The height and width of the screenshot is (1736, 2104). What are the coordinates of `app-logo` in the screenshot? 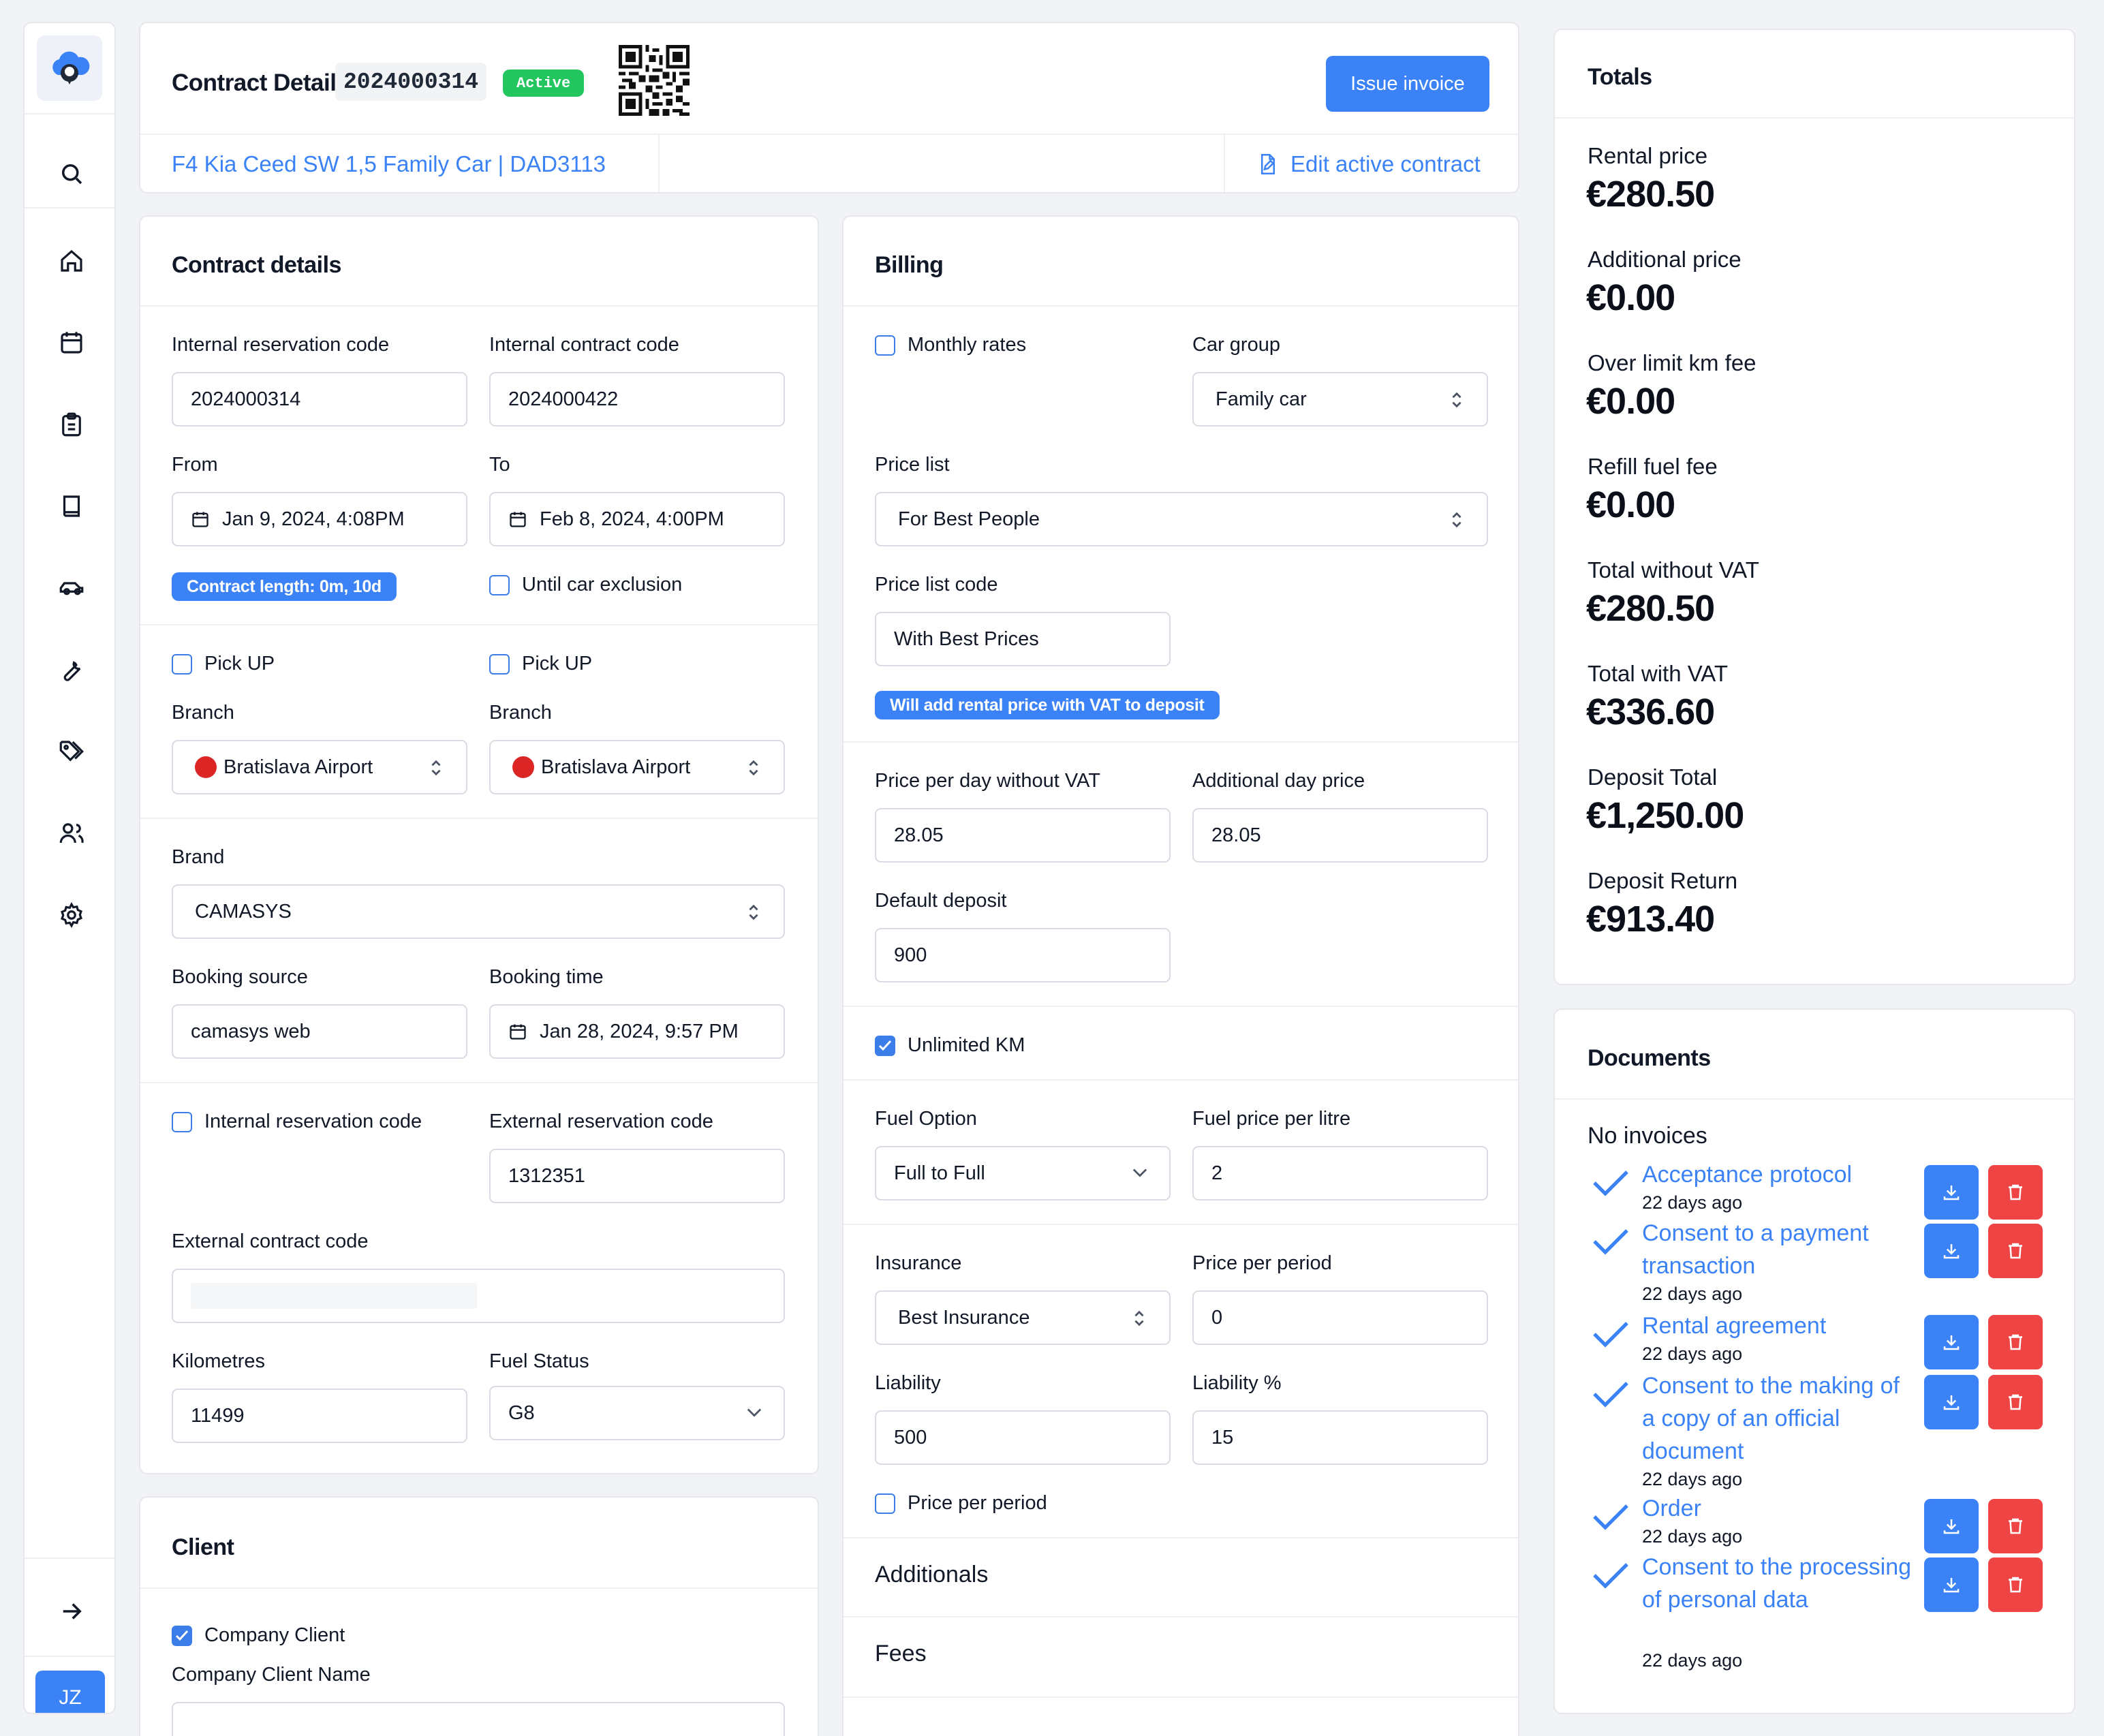 It's located at (69, 68).